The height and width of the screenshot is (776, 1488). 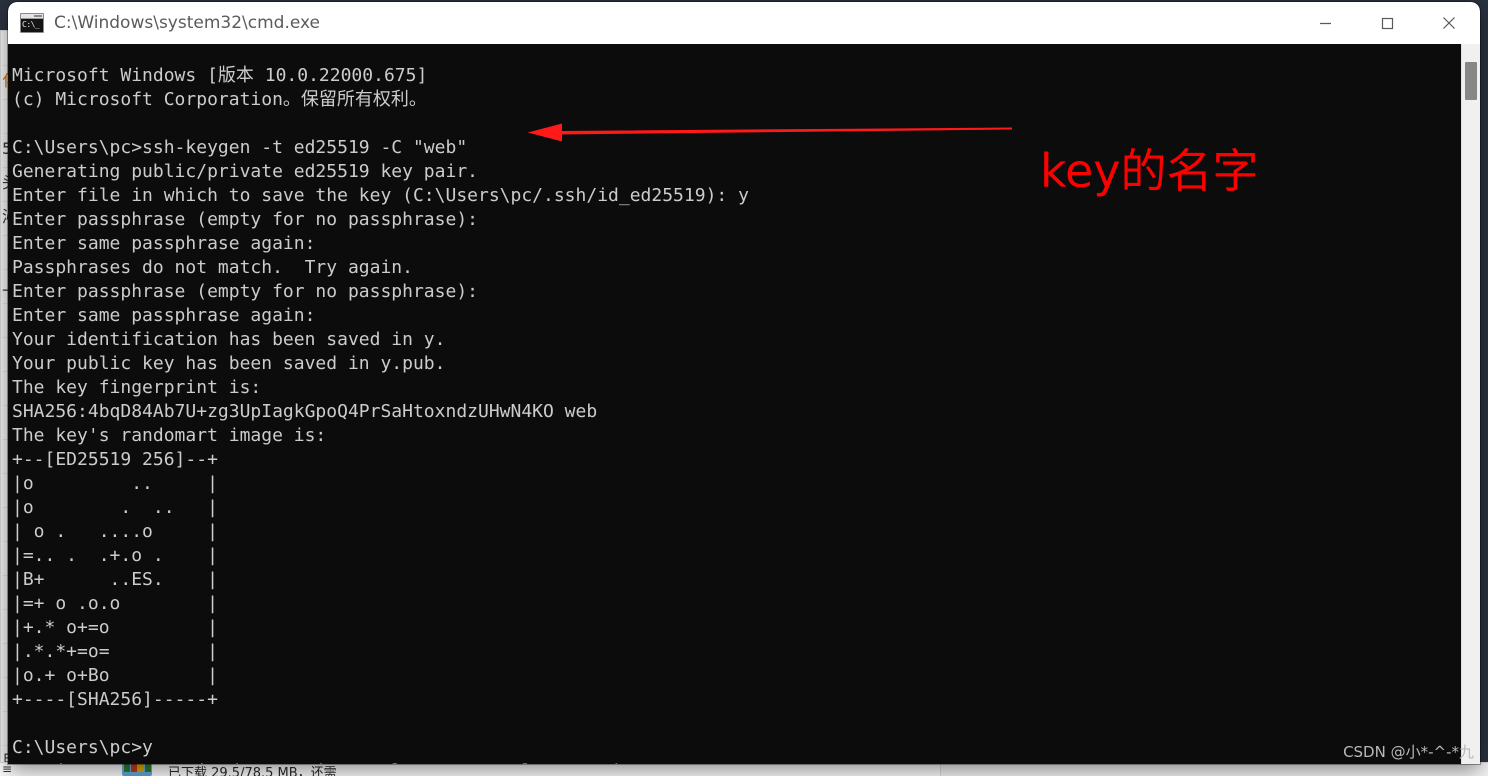 I want to click on download-status-panel: ≡ 已下载 29.5/78.5 MB，还需, so click(x=470, y=769).